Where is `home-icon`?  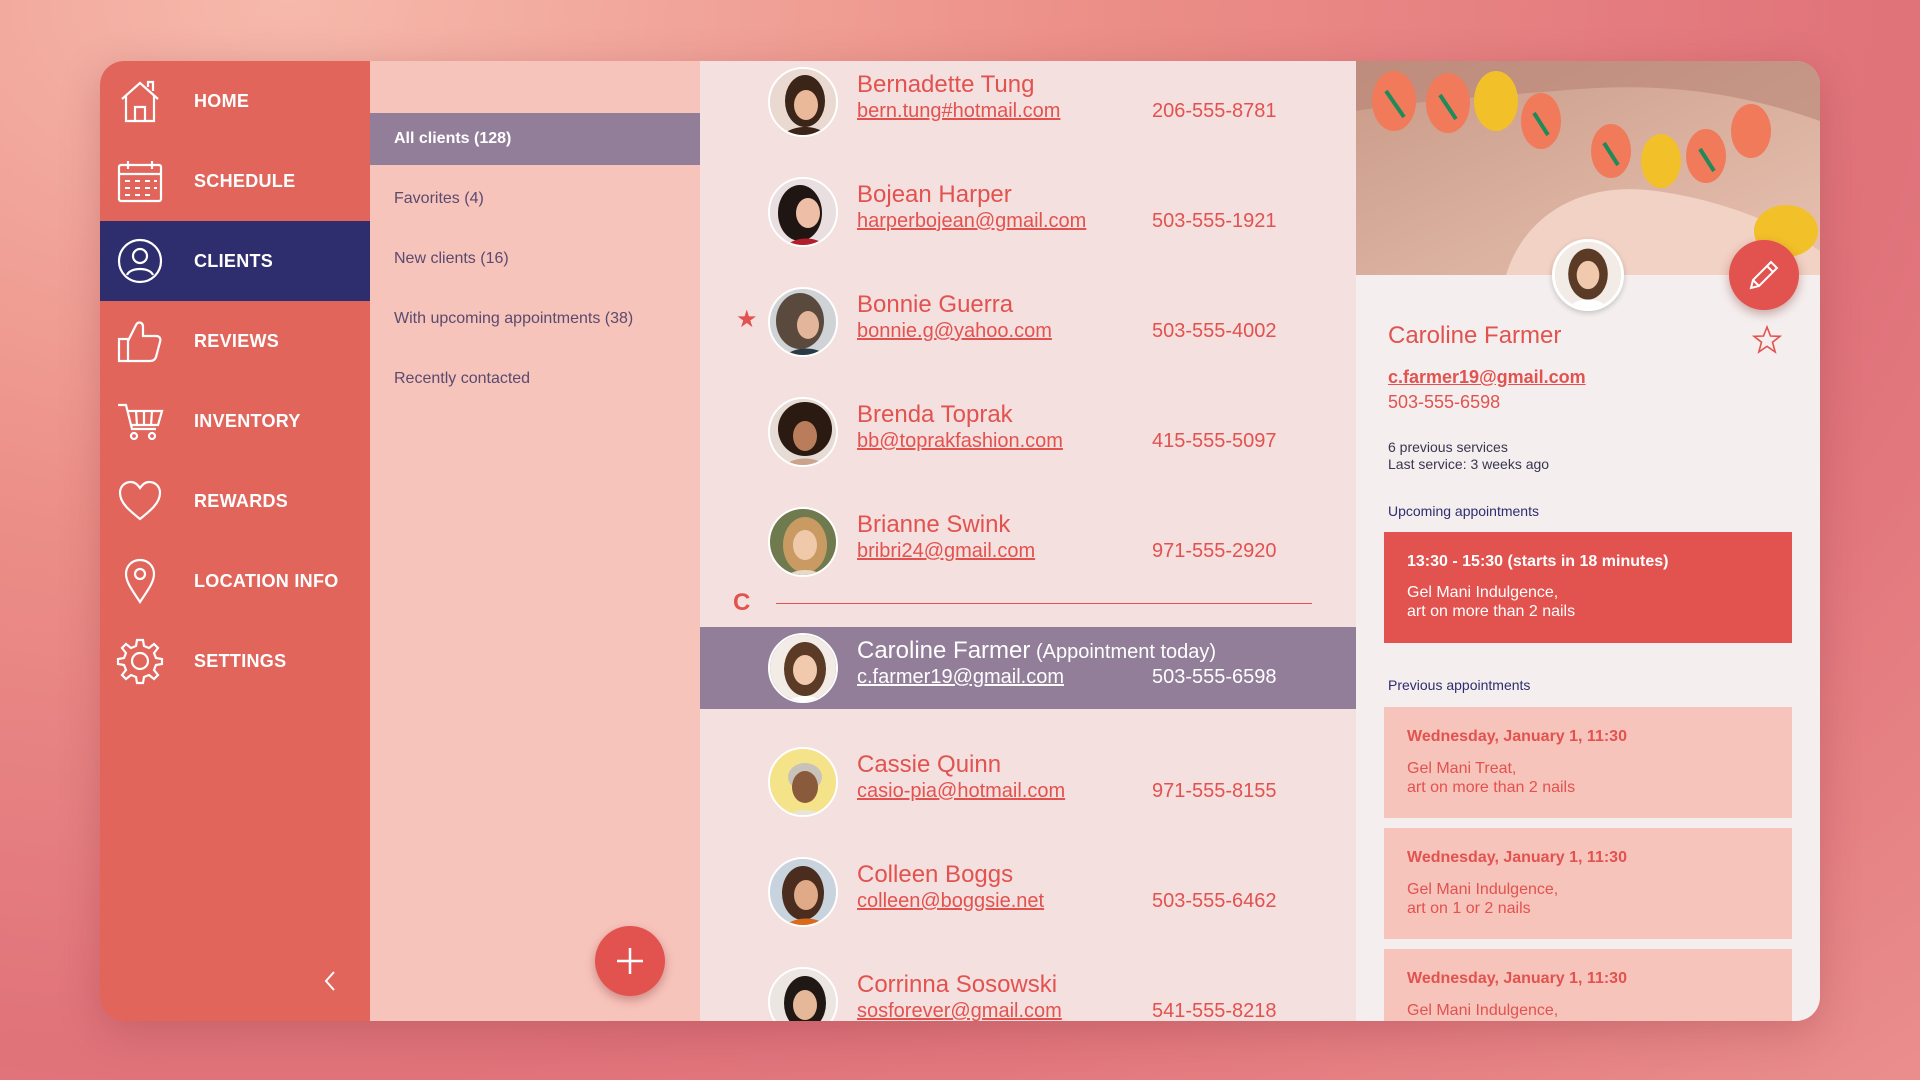 home-icon is located at coordinates (140, 101).